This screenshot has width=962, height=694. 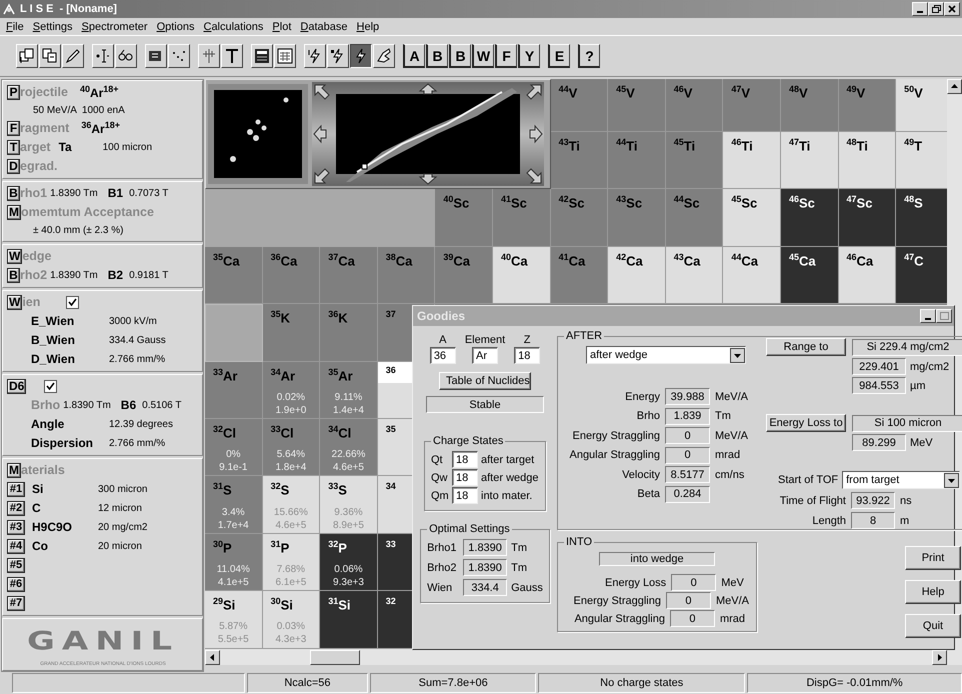 I want to click on nuclide-cell: $^{33}$Ar, so click(x=234, y=390).